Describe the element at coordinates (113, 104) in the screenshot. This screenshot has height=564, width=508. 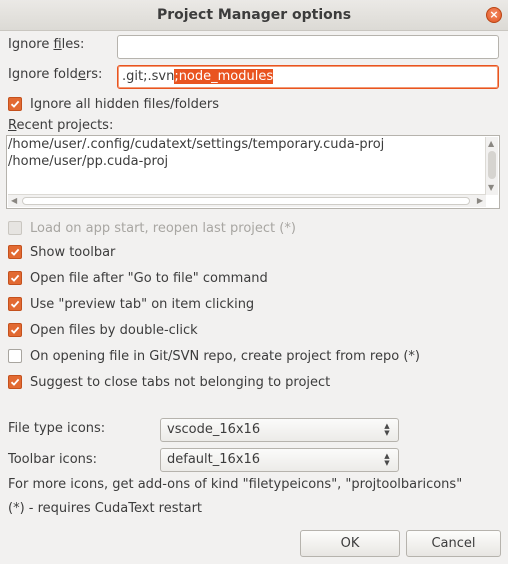
I see `ignore-hidden-checkbox: Ignore all hidden files/folders` at that location.